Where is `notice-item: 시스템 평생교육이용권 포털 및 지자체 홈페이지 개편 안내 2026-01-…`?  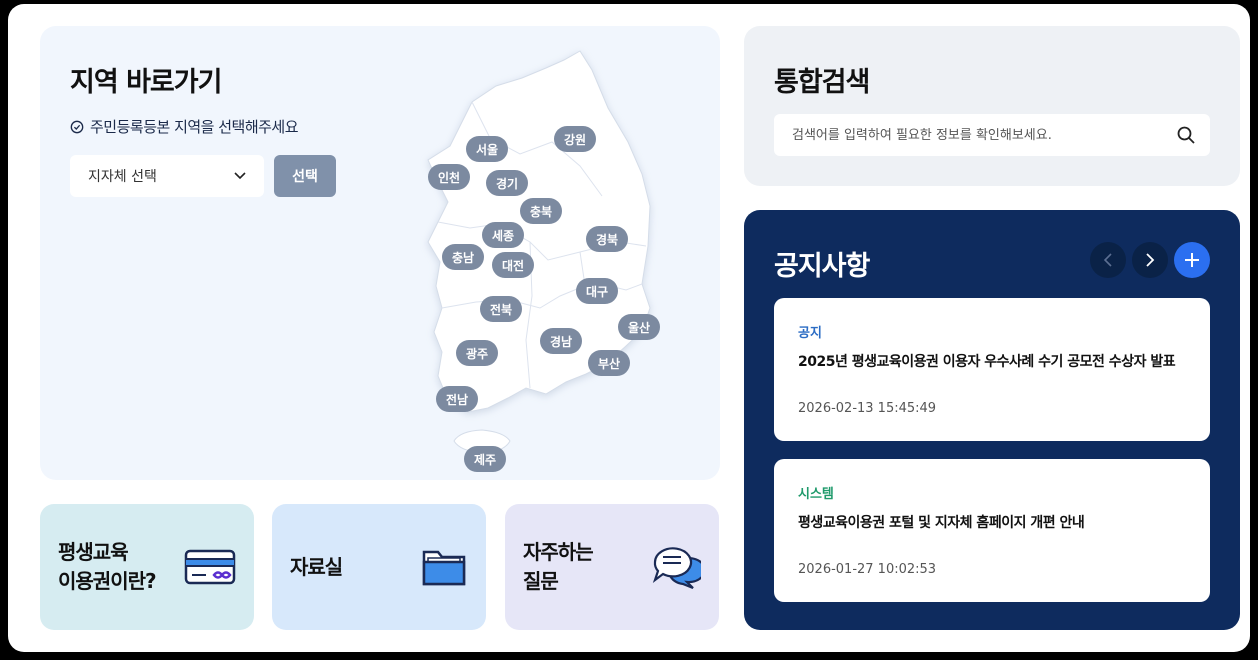 notice-item: 시스템 평생교육이용권 포털 및 지자체 홈페이지 개편 안내 2026-01-… is located at coordinates (992, 530).